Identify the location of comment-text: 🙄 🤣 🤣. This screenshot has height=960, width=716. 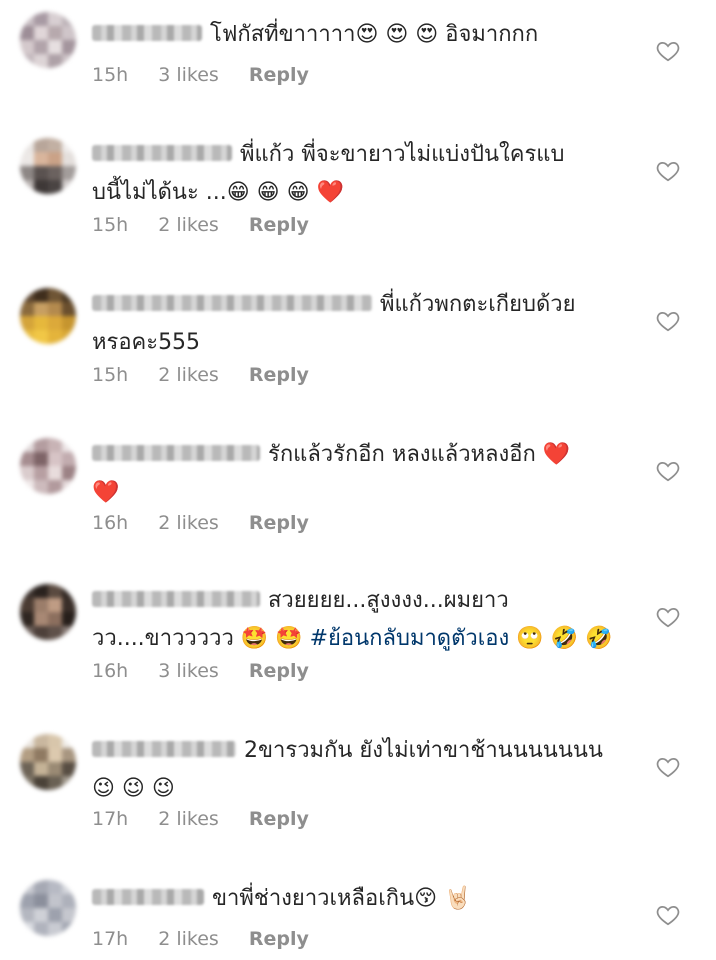
(561, 638).